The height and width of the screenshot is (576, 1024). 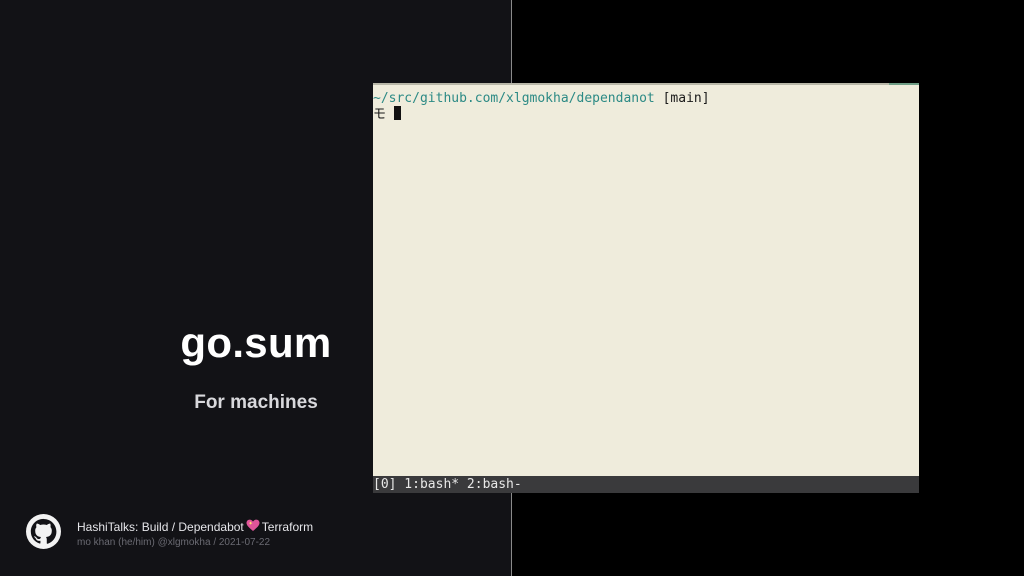 I want to click on slide-title: go.sum, so click(x=256, y=342).